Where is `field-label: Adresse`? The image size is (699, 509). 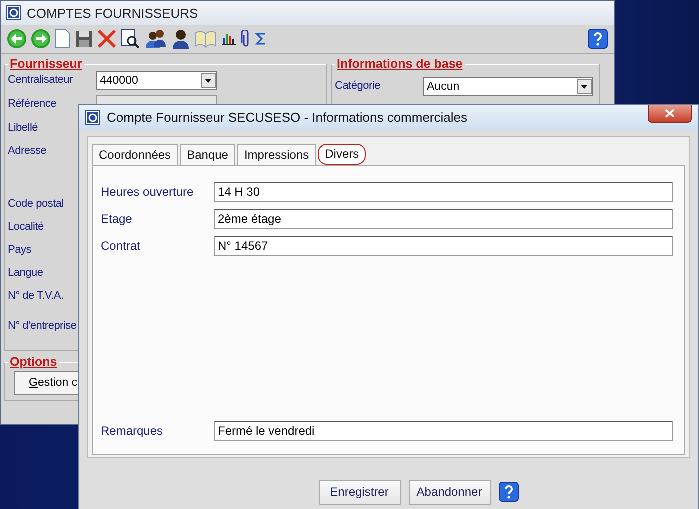
field-label: Adresse is located at coordinates (27, 150).